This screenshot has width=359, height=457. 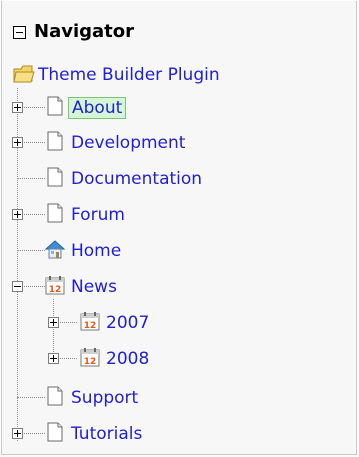 I want to click on home-icon, so click(x=55, y=249).